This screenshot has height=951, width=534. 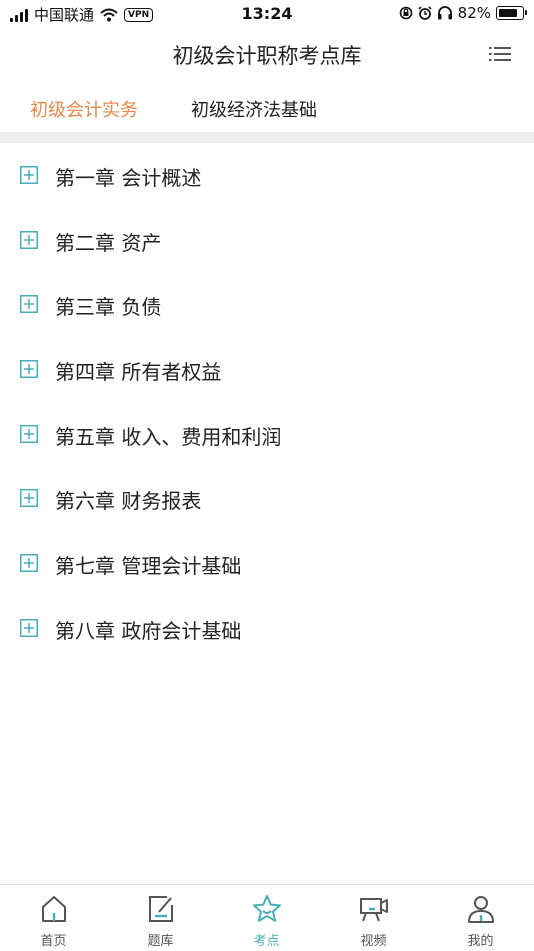 I want to click on chapter-title: 第六章 财务报表, so click(x=128, y=501).